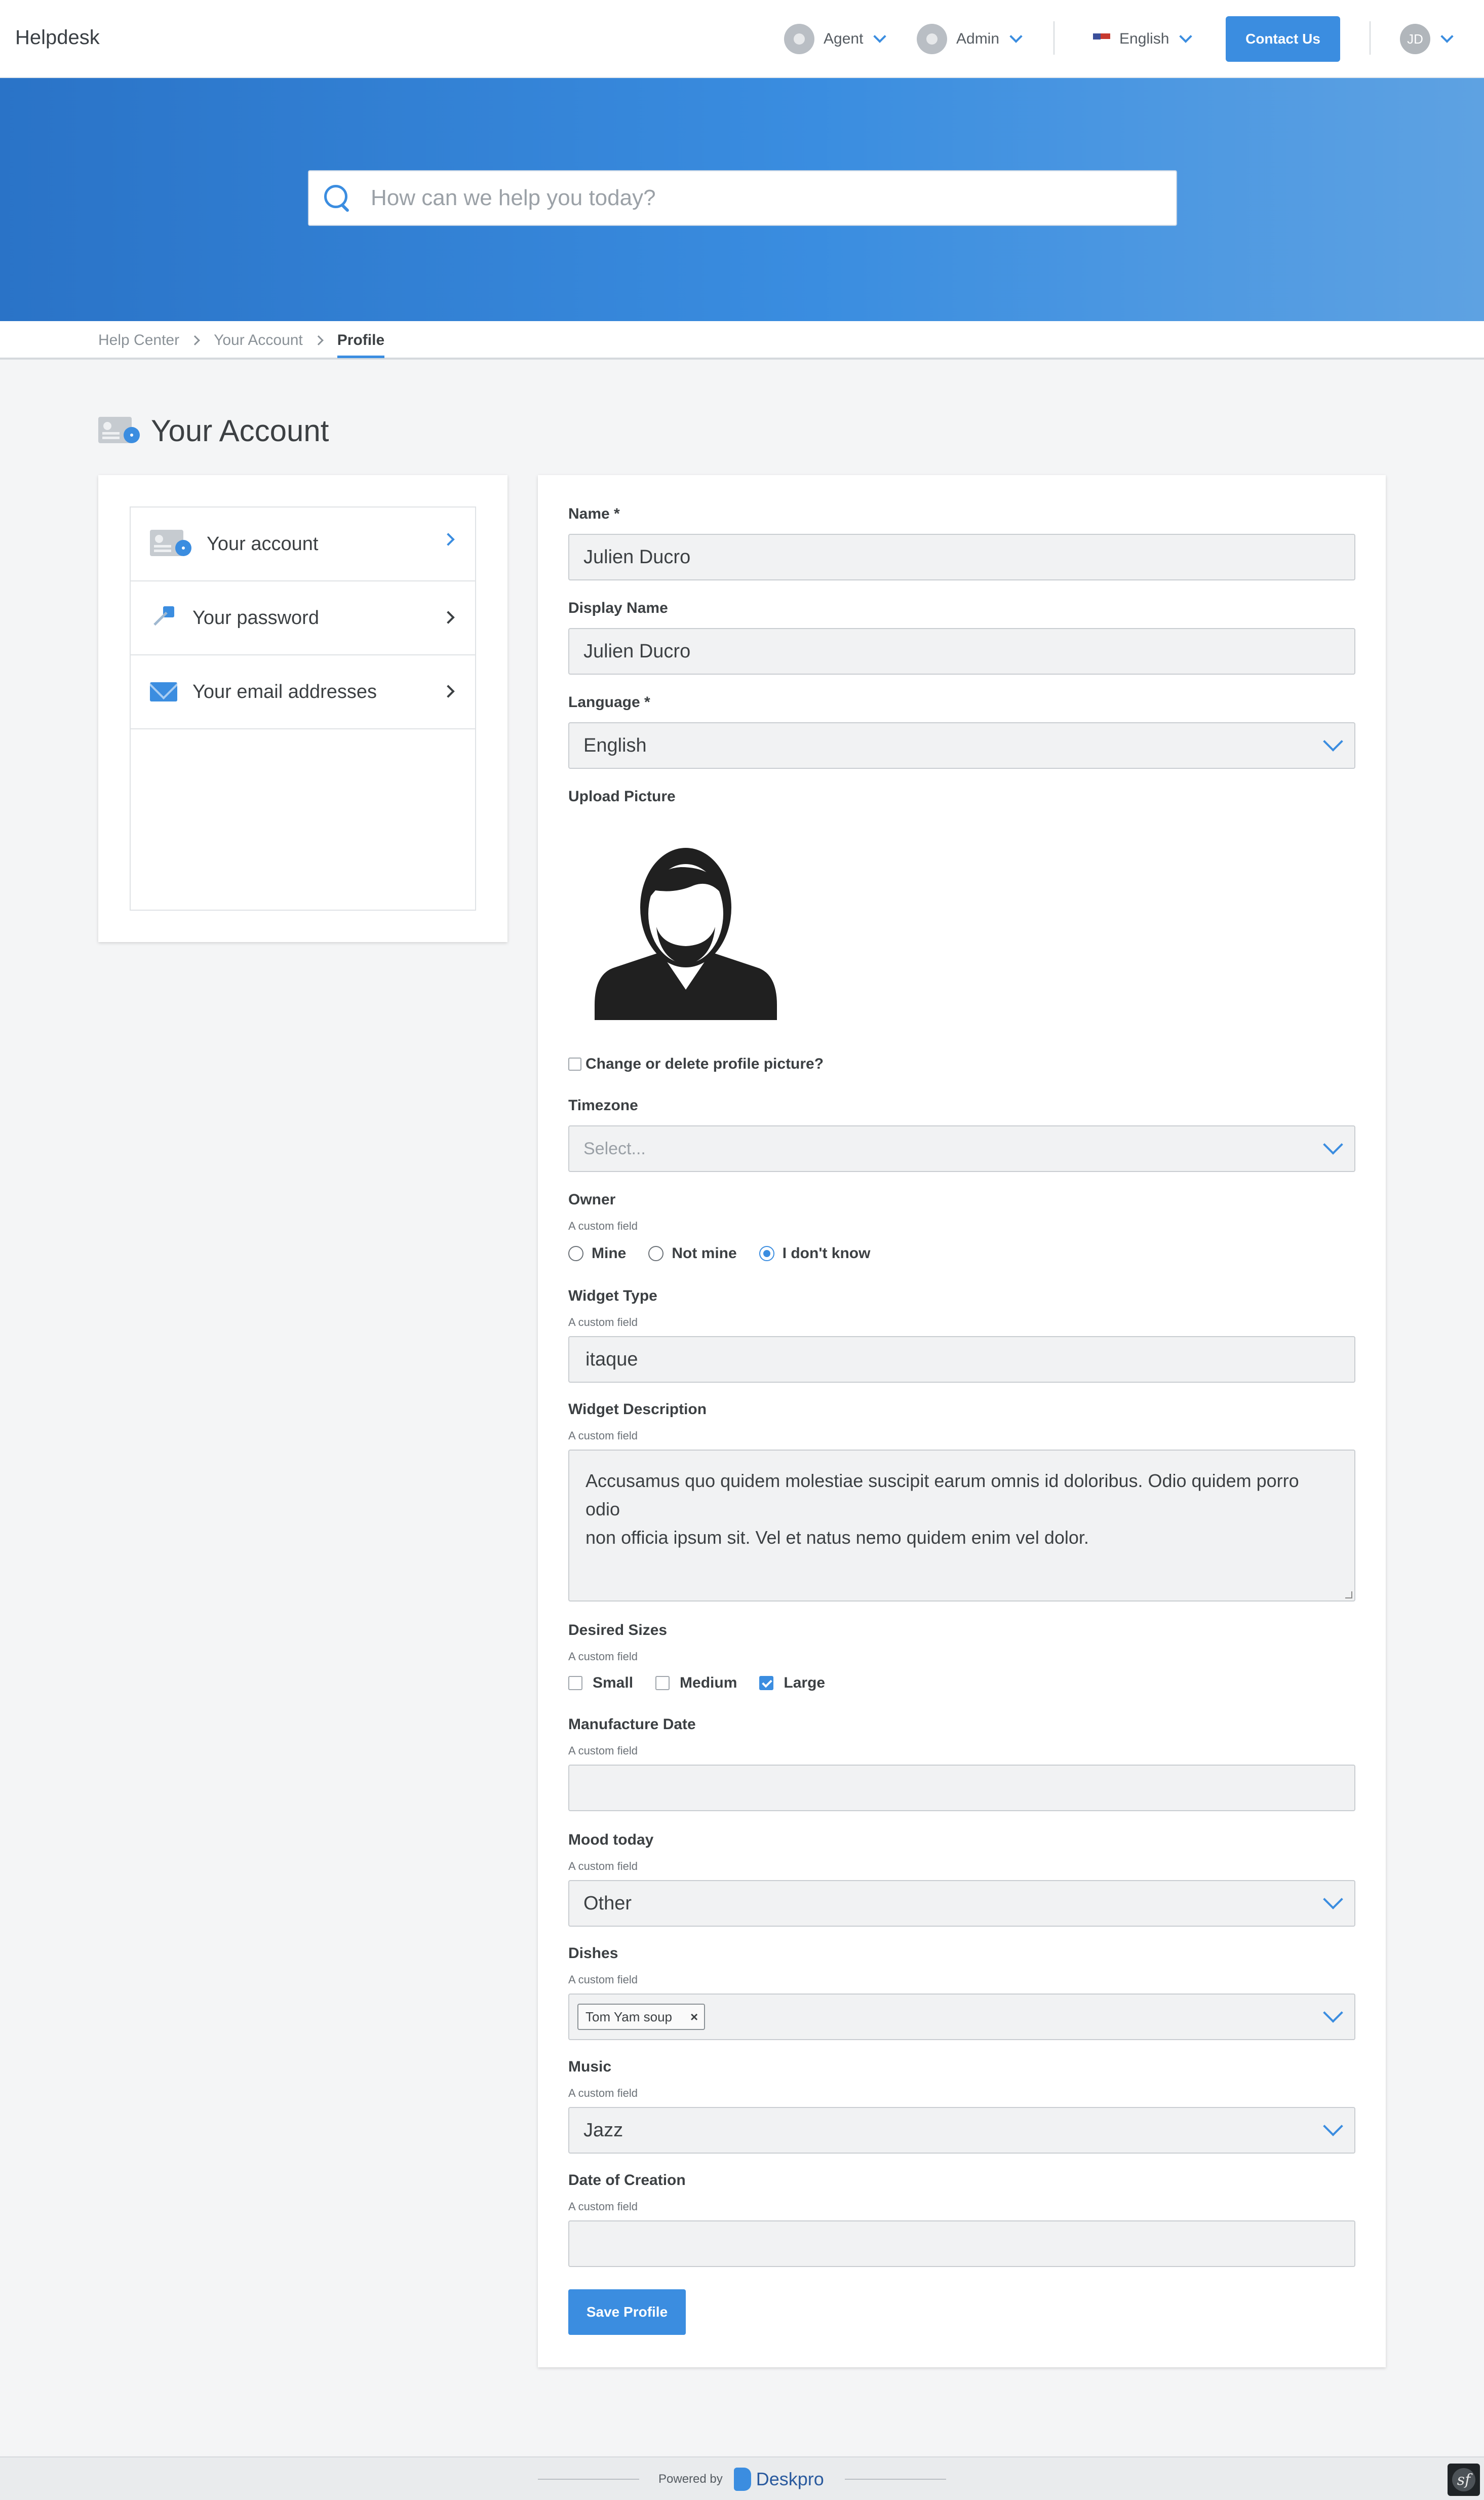 This screenshot has width=1484, height=2500. What do you see at coordinates (613, 1682) in the screenshot?
I see `option-label: Small` at bounding box center [613, 1682].